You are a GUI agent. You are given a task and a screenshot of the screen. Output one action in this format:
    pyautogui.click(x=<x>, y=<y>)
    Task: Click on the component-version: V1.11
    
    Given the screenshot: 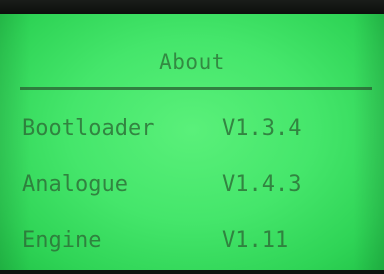 What is the action you would take?
    pyautogui.click(x=255, y=240)
    